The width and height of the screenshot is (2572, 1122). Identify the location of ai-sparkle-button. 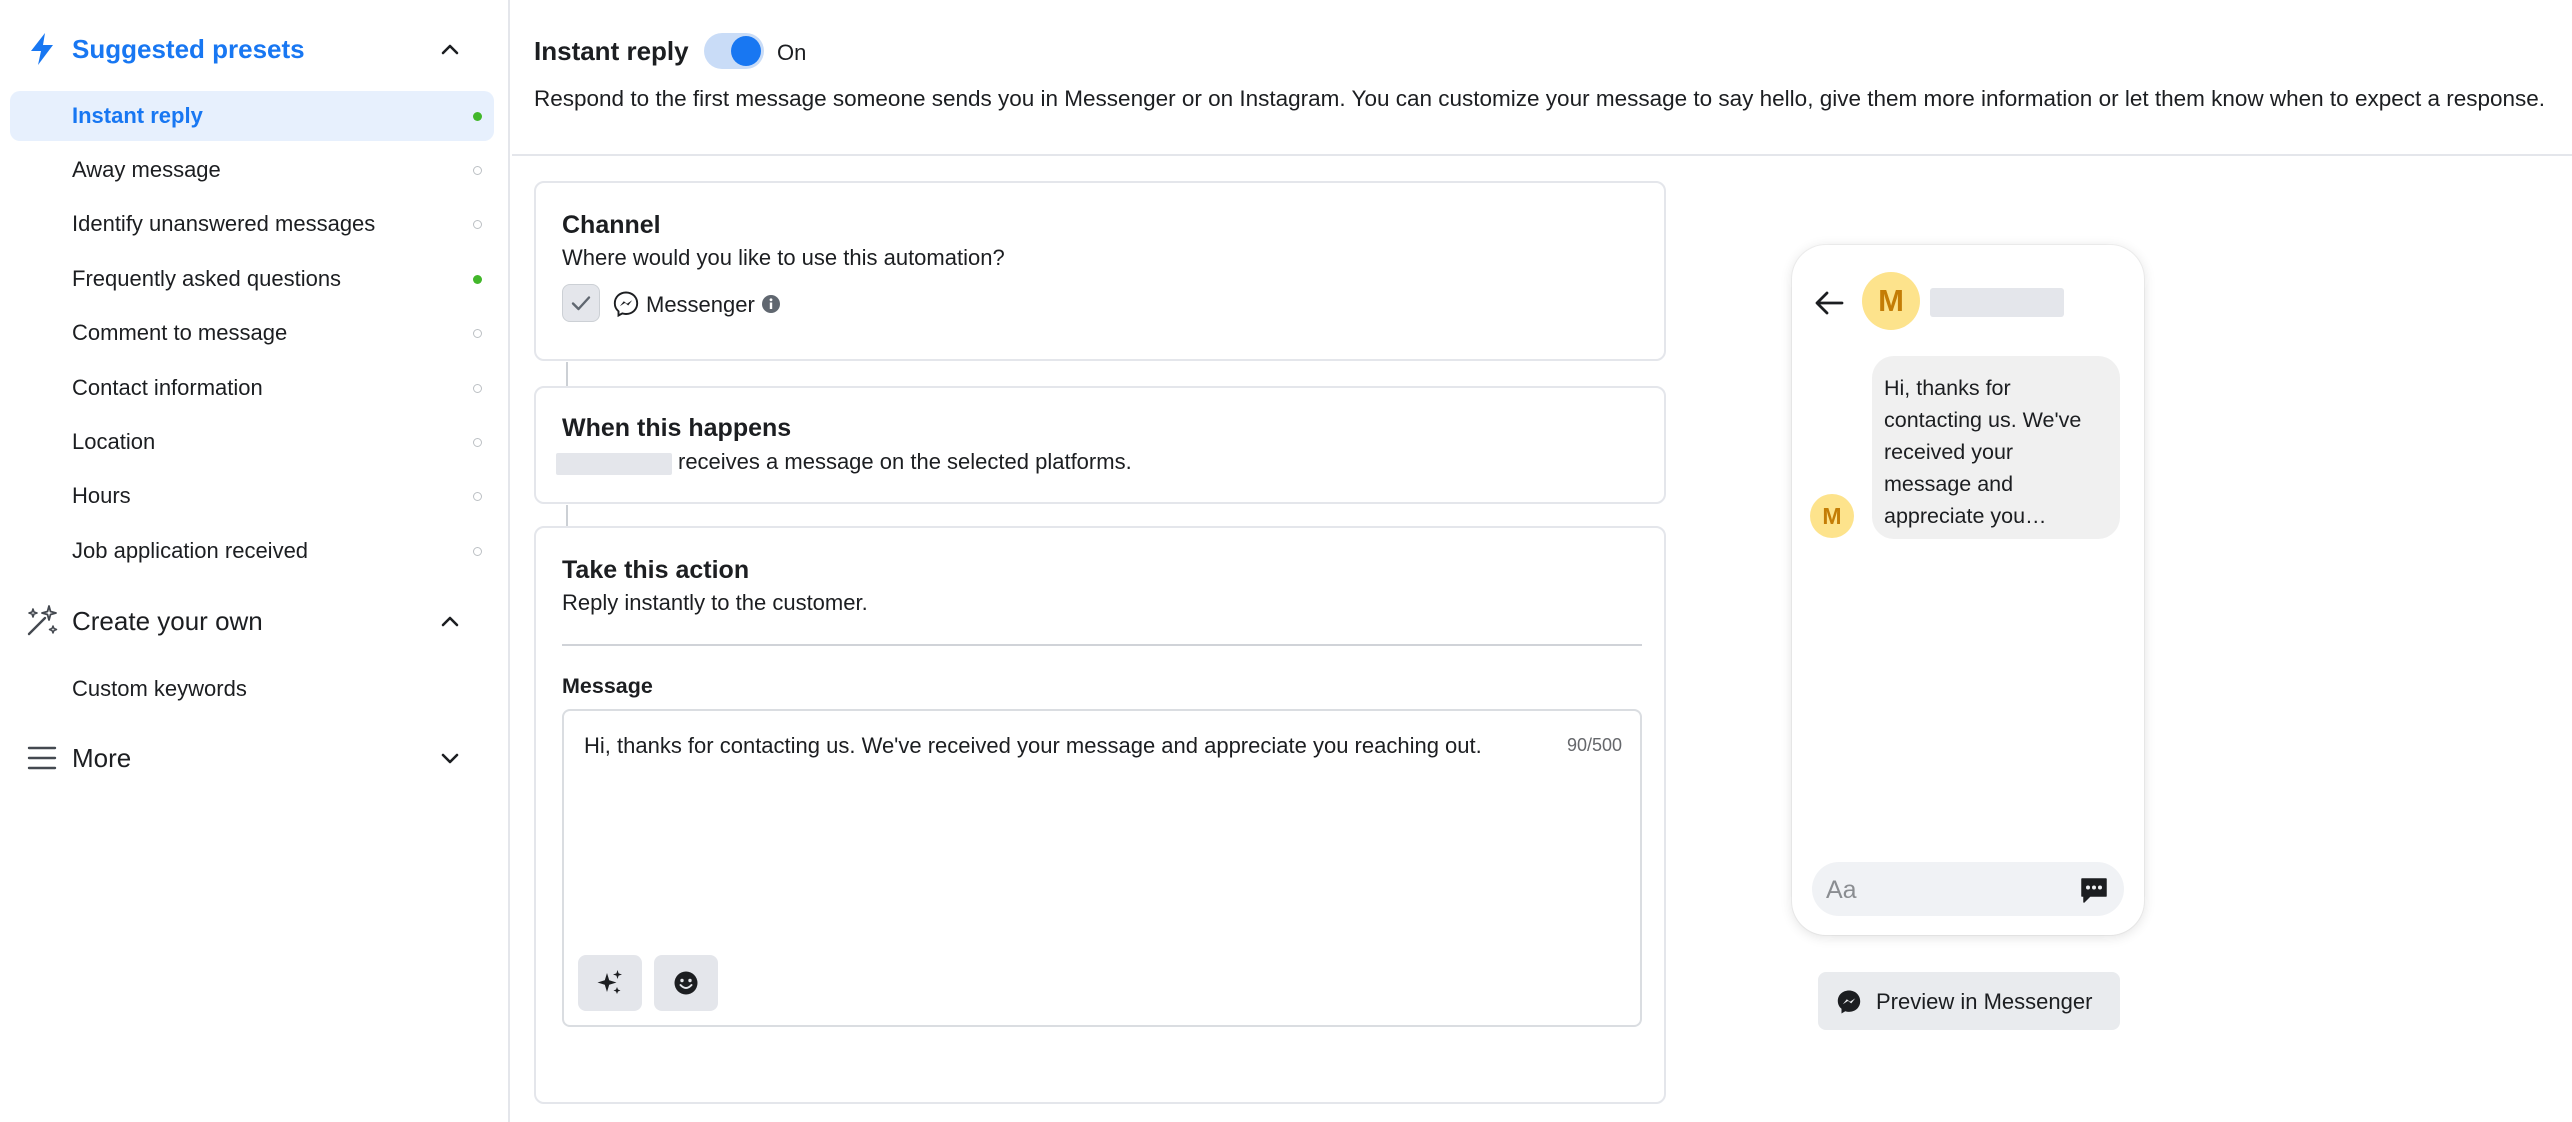
(610, 983).